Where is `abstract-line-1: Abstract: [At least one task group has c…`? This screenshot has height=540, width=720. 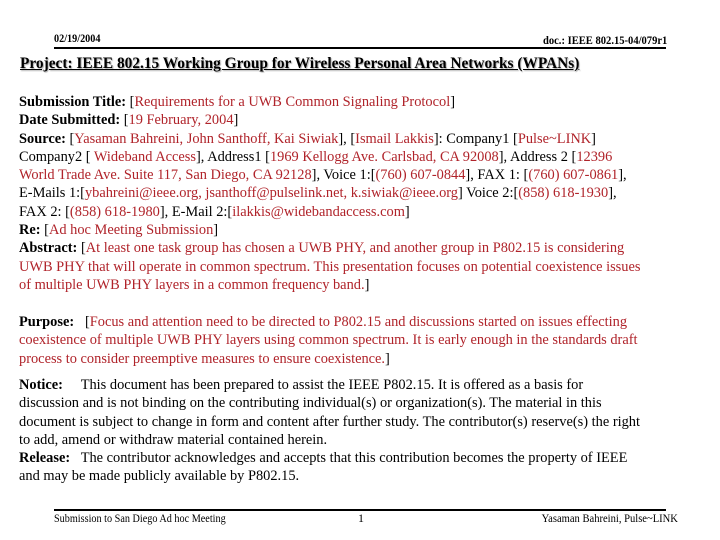
abstract-line-1: Abstract: [At least one task group has c… is located at coordinates (322, 248).